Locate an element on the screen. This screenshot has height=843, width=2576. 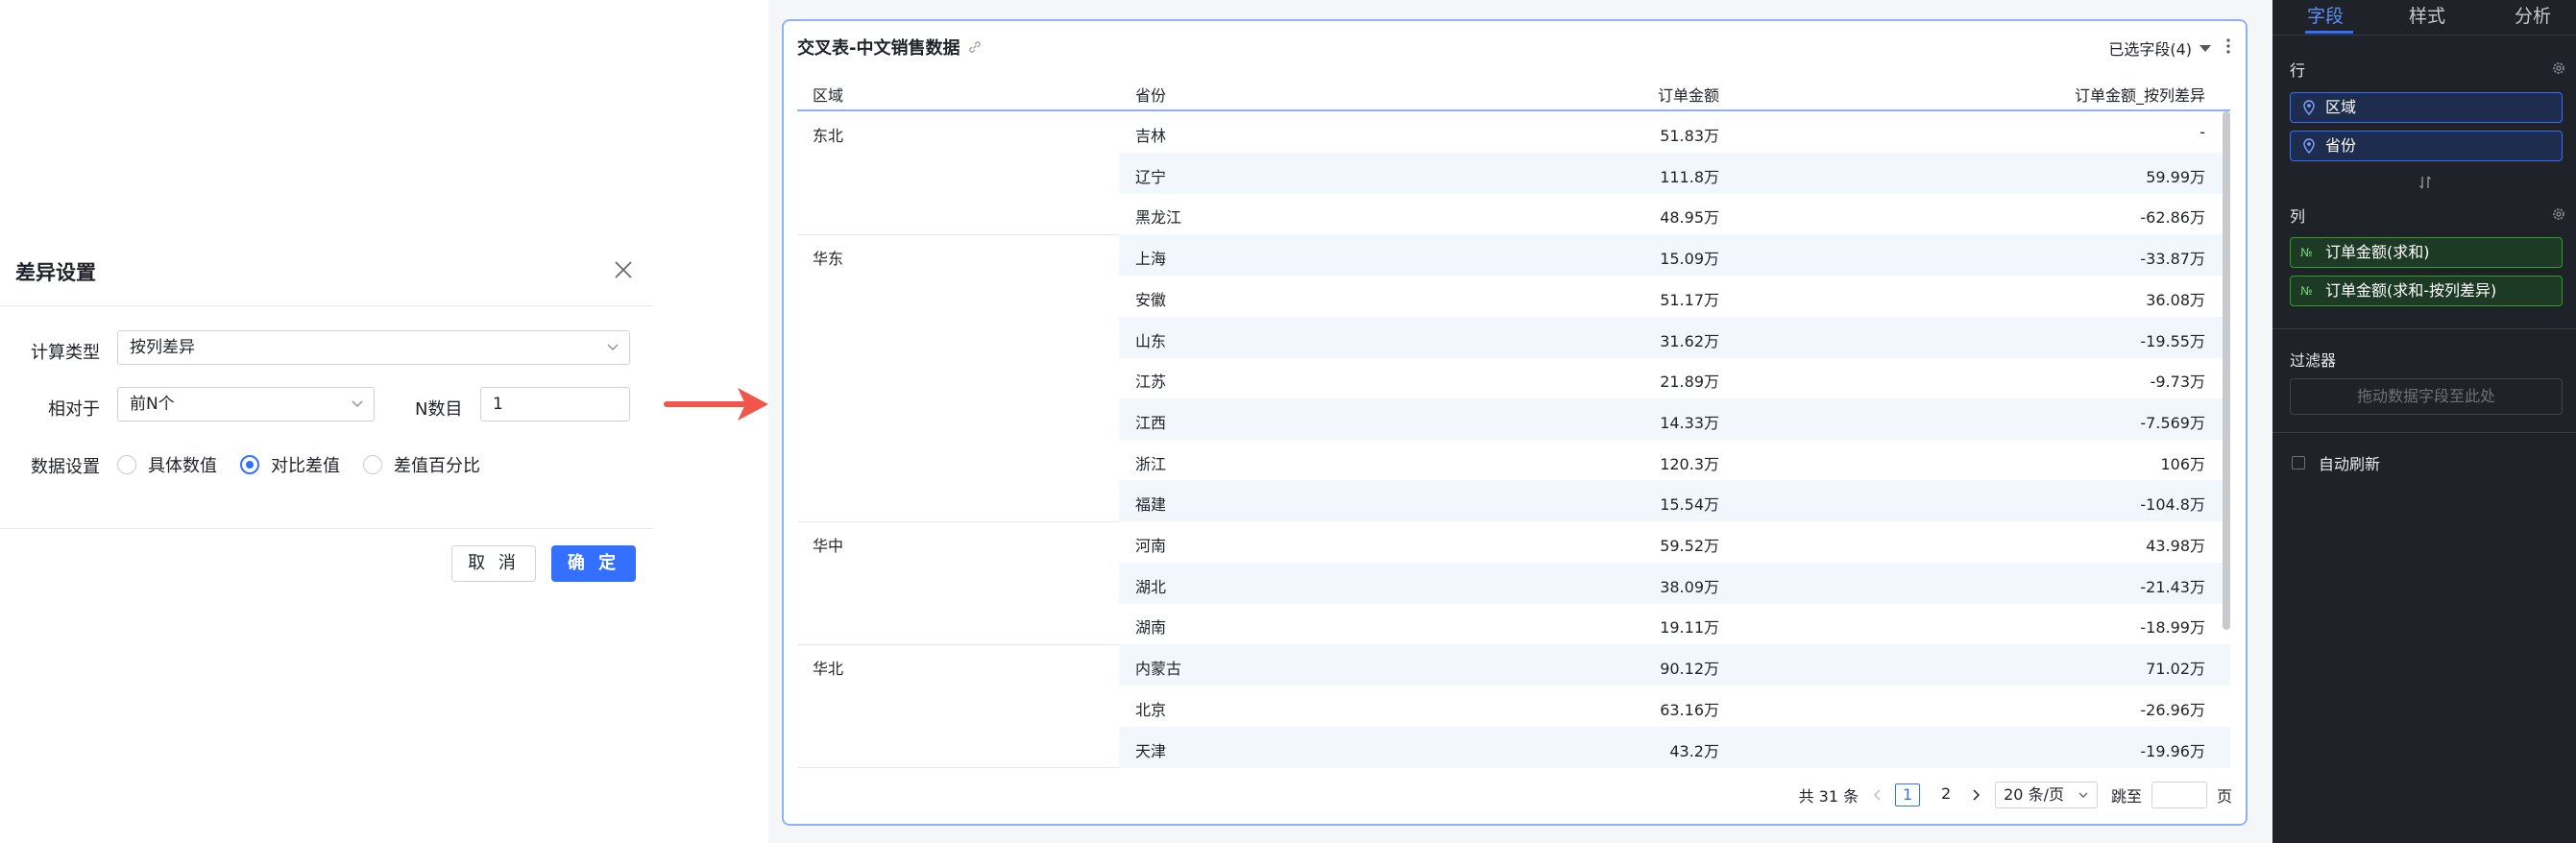
radio-circle is located at coordinates (372, 464).